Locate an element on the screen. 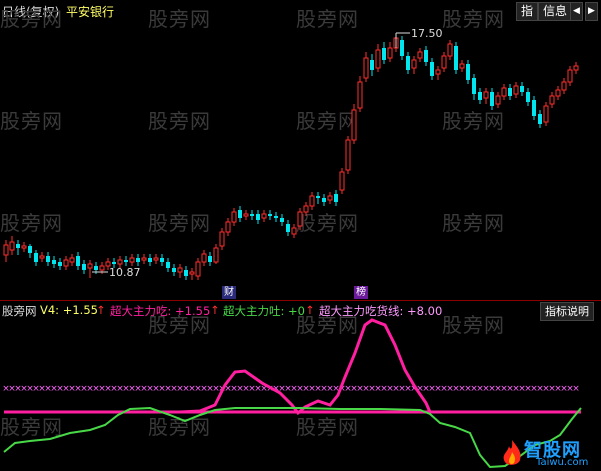 The image size is (601, 471). high-price-label: 17.50 is located at coordinates (427, 33).